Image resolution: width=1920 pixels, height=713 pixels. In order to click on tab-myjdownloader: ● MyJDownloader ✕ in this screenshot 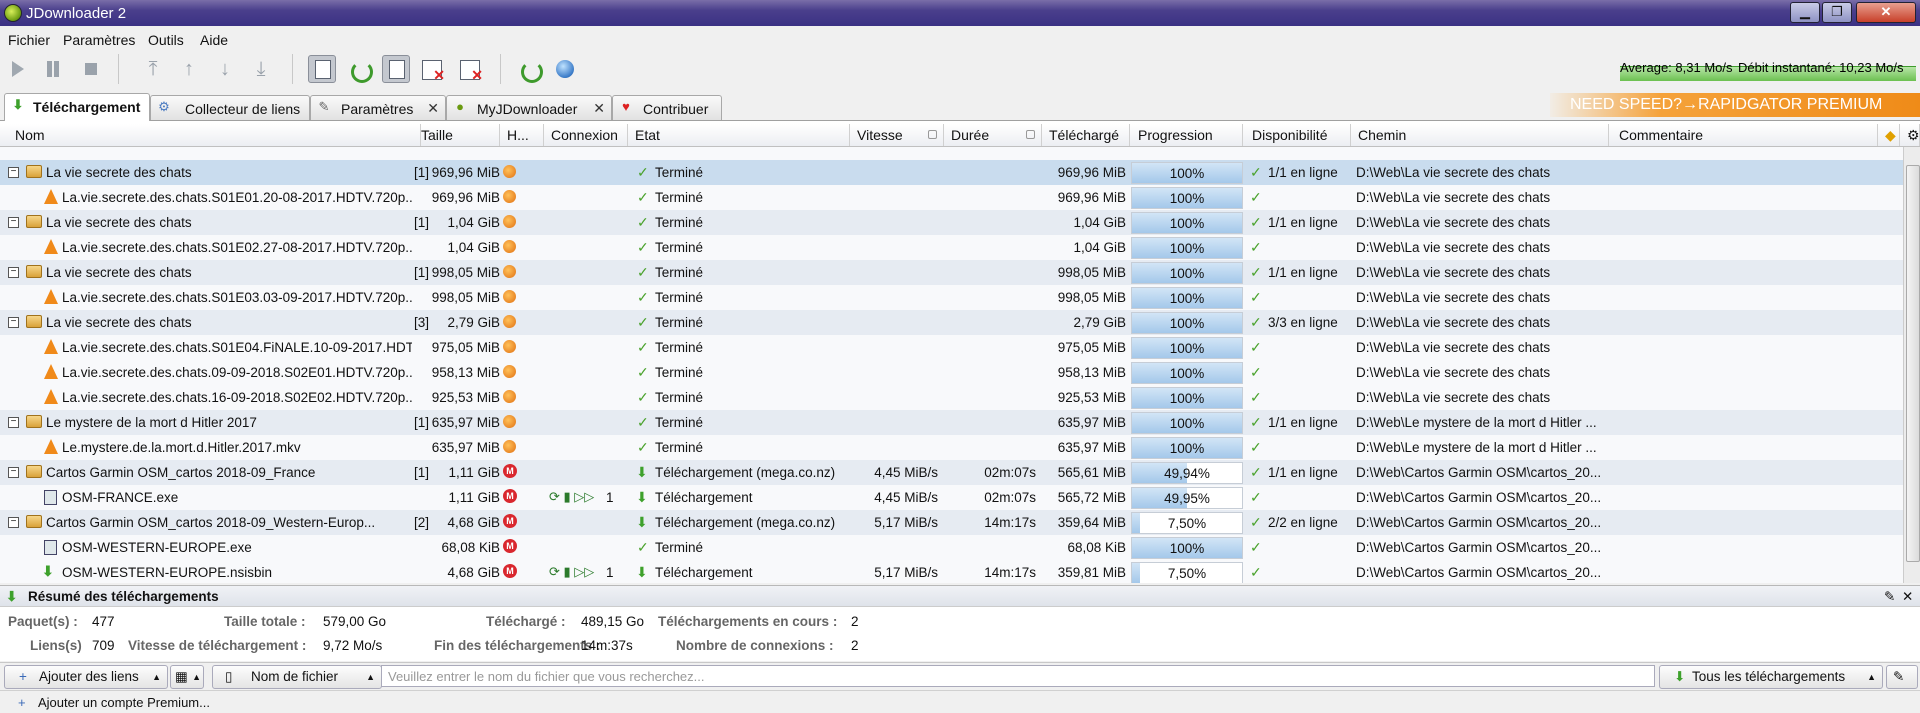, I will do `click(529, 107)`.